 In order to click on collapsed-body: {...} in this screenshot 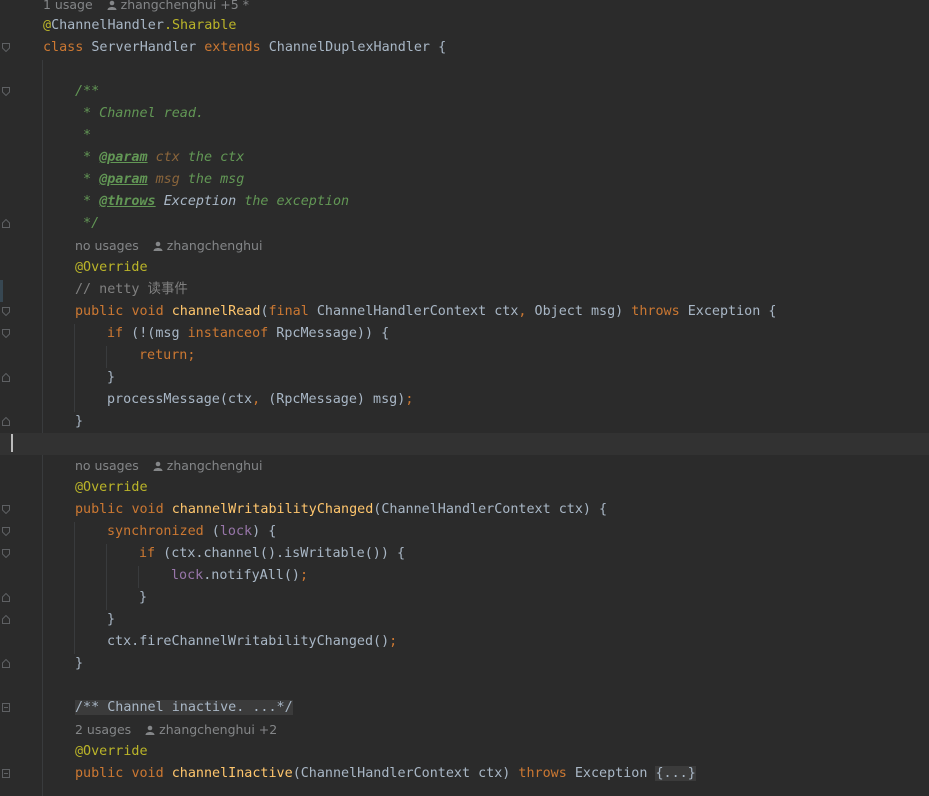, I will do `click(675, 773)`.